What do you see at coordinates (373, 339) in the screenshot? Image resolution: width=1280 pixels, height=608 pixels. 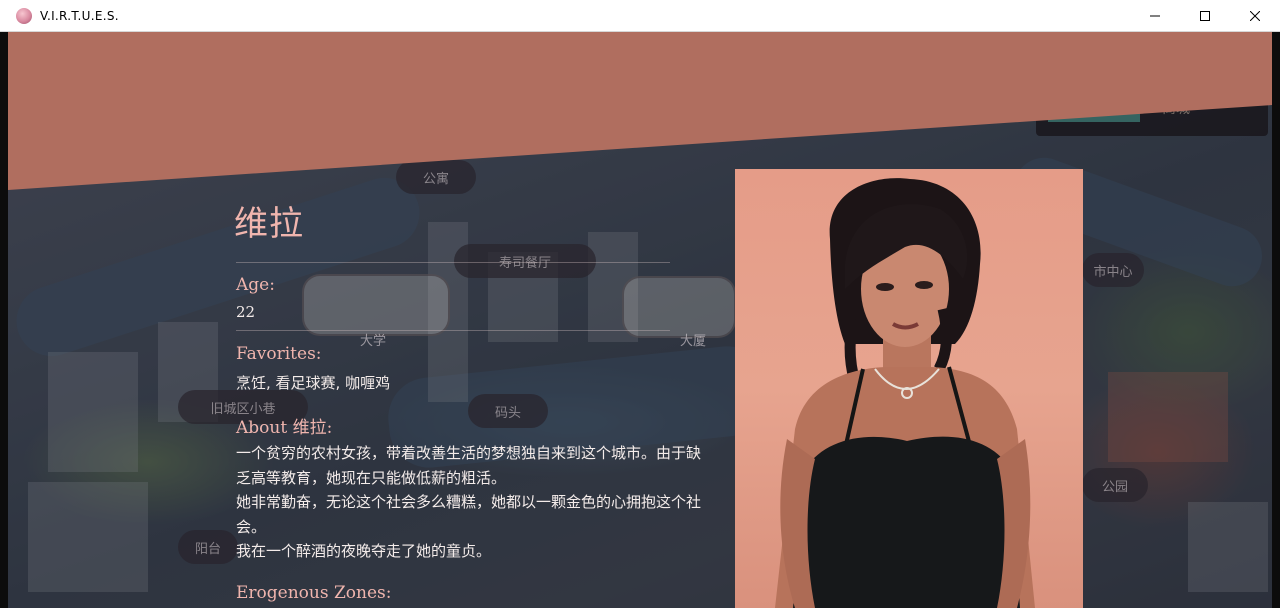 I see `map-location-university: 大学` at bounding box center [373, 339].